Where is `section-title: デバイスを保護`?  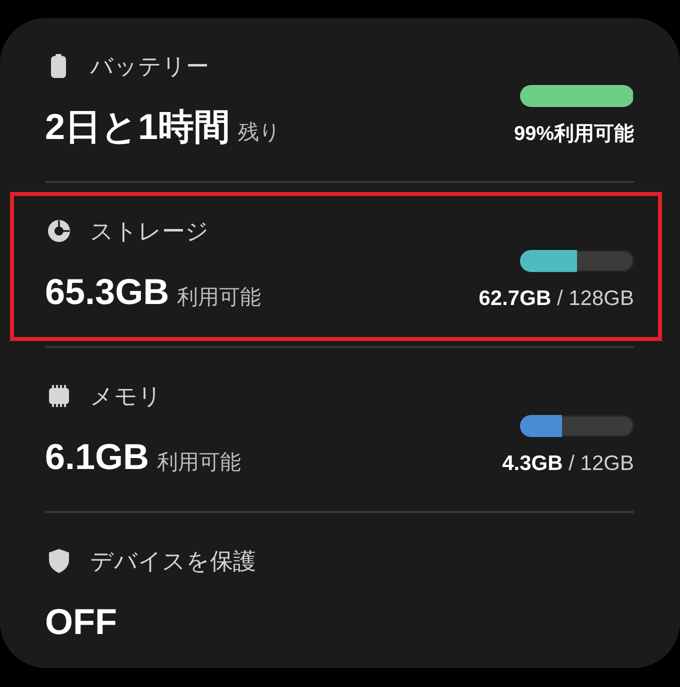
section-title: デバイスを保護 is located at coordinates (173, 561).